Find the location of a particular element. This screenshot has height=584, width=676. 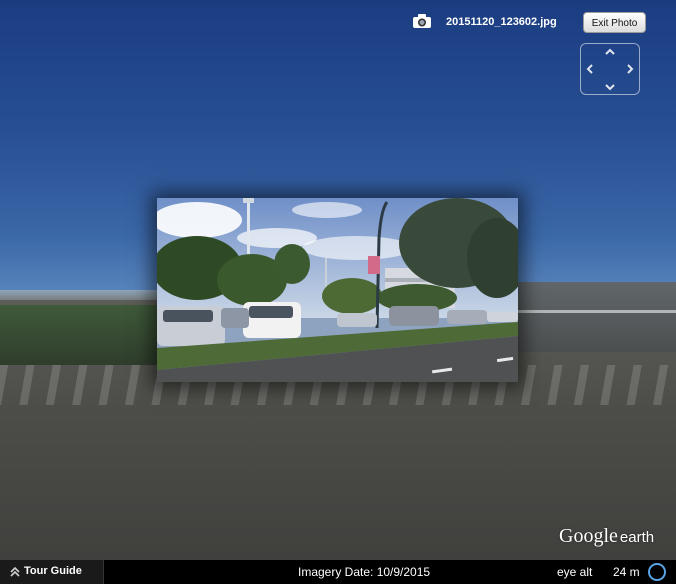

tour-guide-label: Tour Guide is located at coordinates (53, 571).